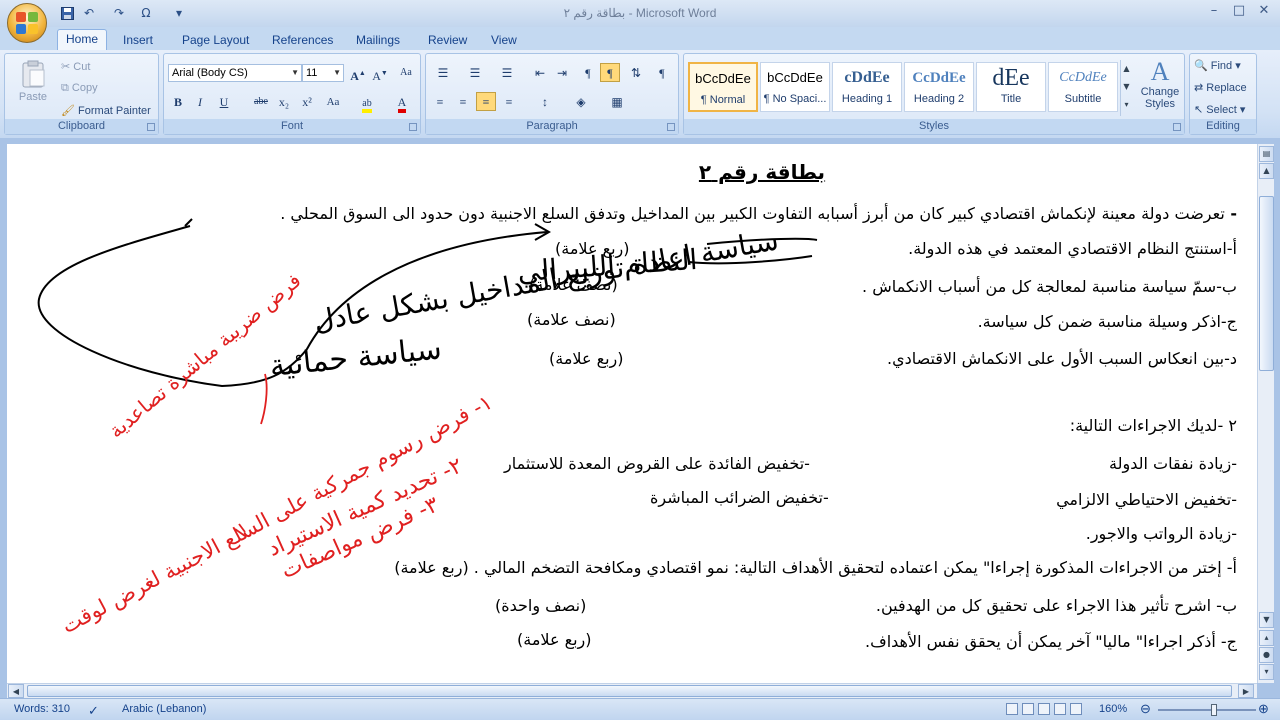  I want to click on change-case-button: Aa, so click(333, 101).